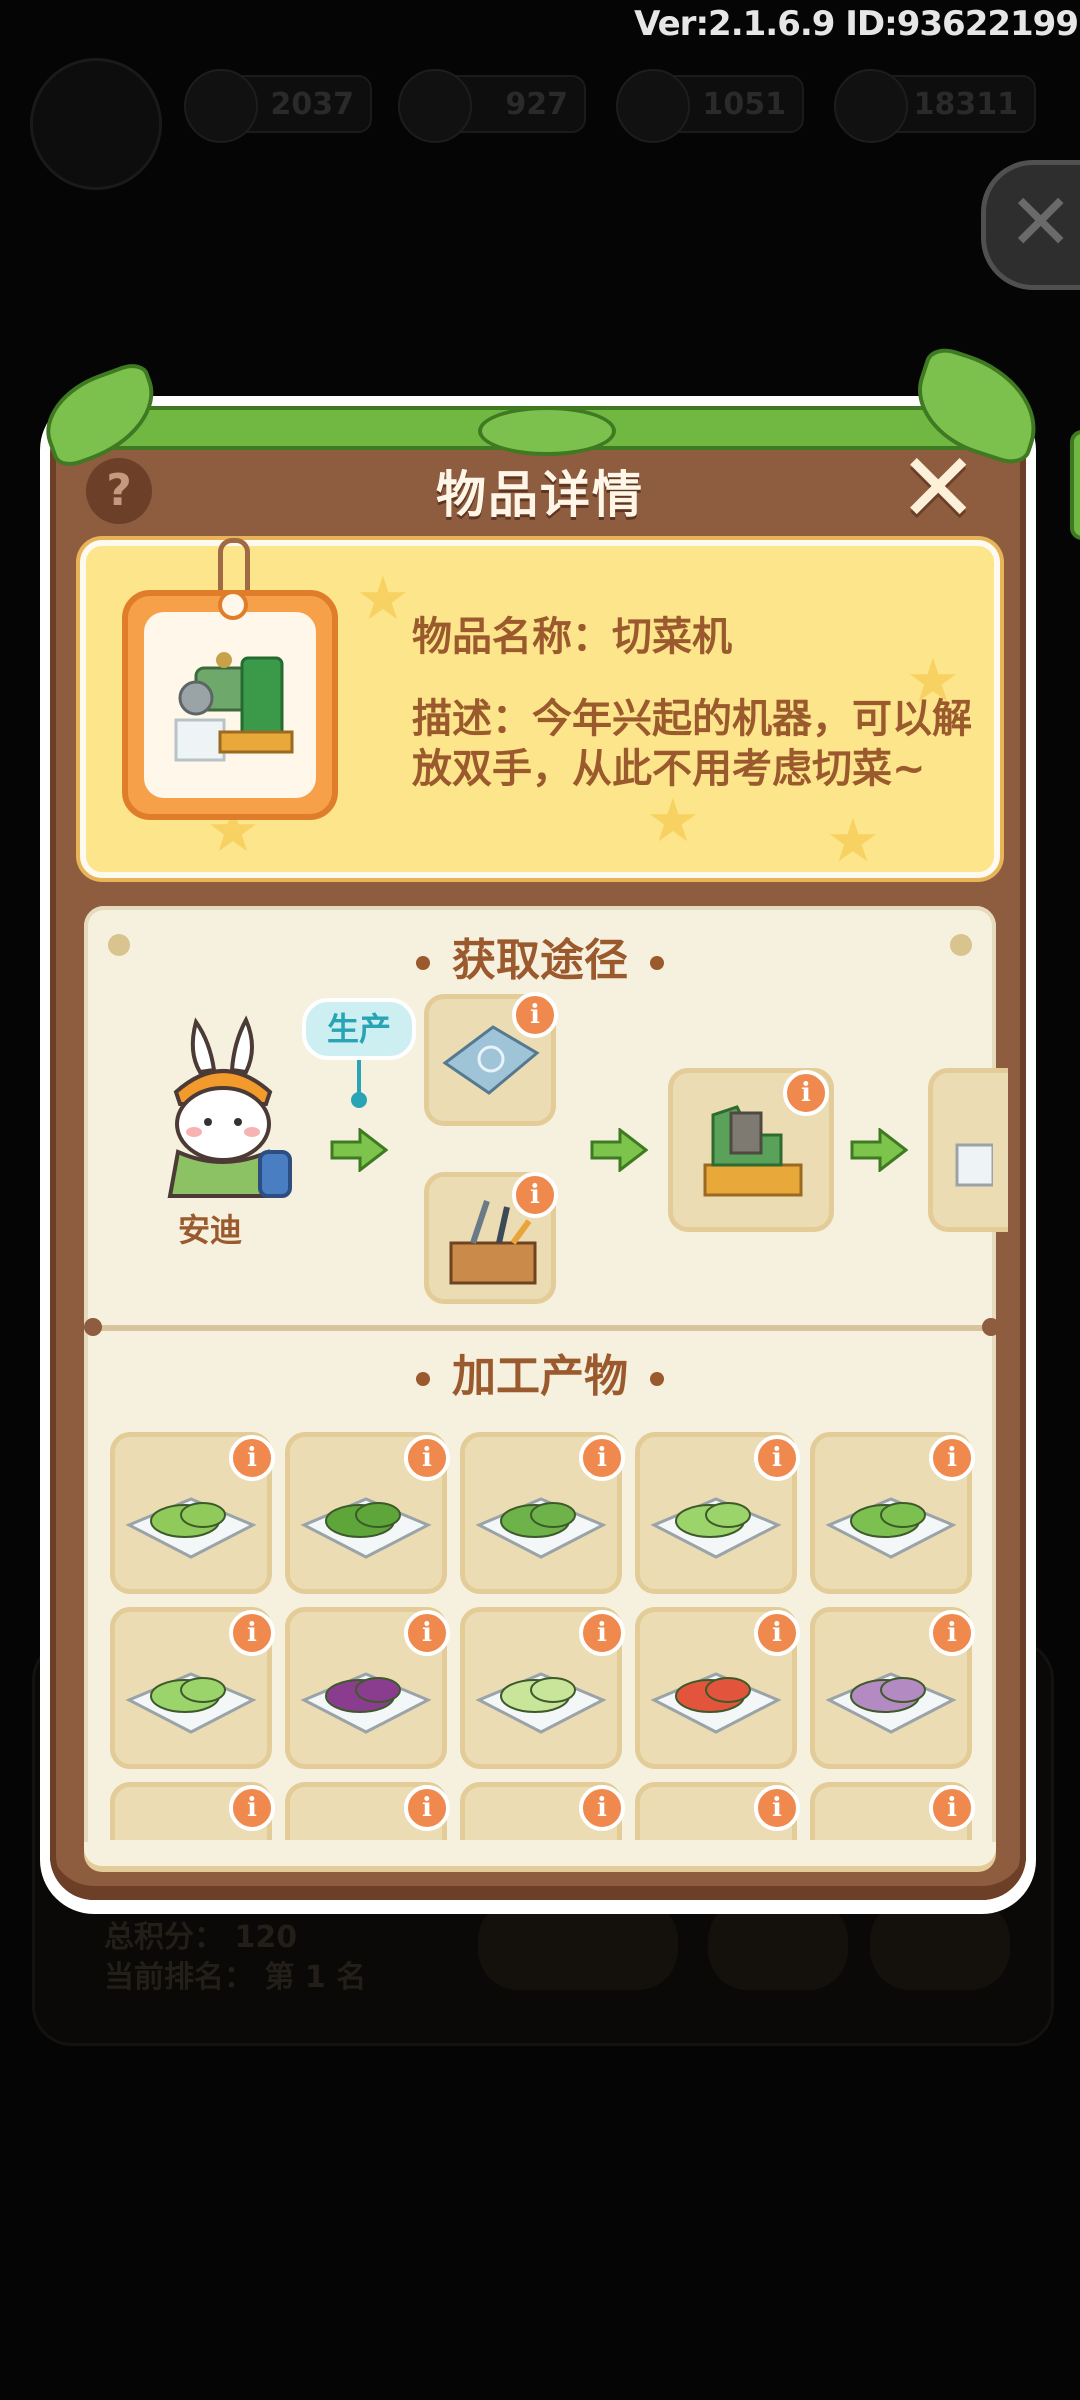 The height and width of the screenshot is (2400, 1080). I want to click on close-icon: ✕, so click(1041, 223).